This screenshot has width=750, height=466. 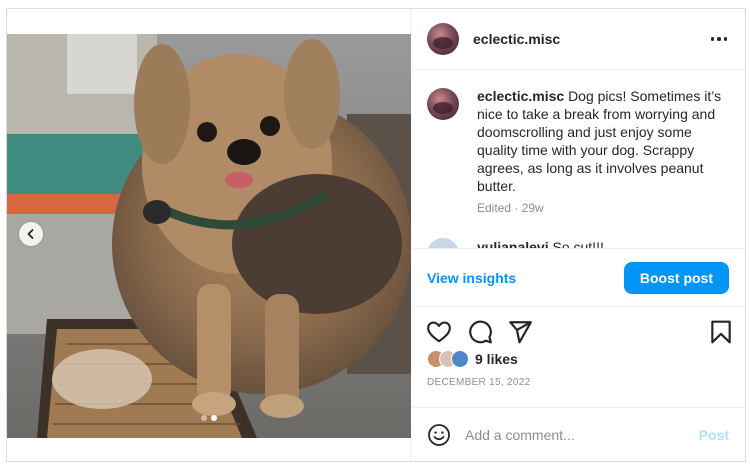 I want to click on liker-avatar, so click(x=460, y=359).